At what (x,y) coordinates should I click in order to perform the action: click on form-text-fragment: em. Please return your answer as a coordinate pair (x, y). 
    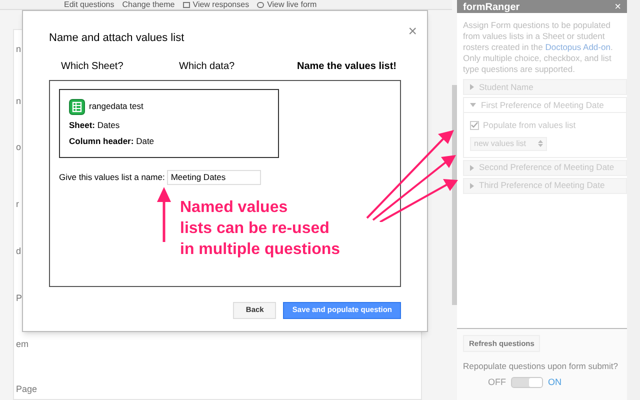
    Looking at the image, I should click on (22, 344).